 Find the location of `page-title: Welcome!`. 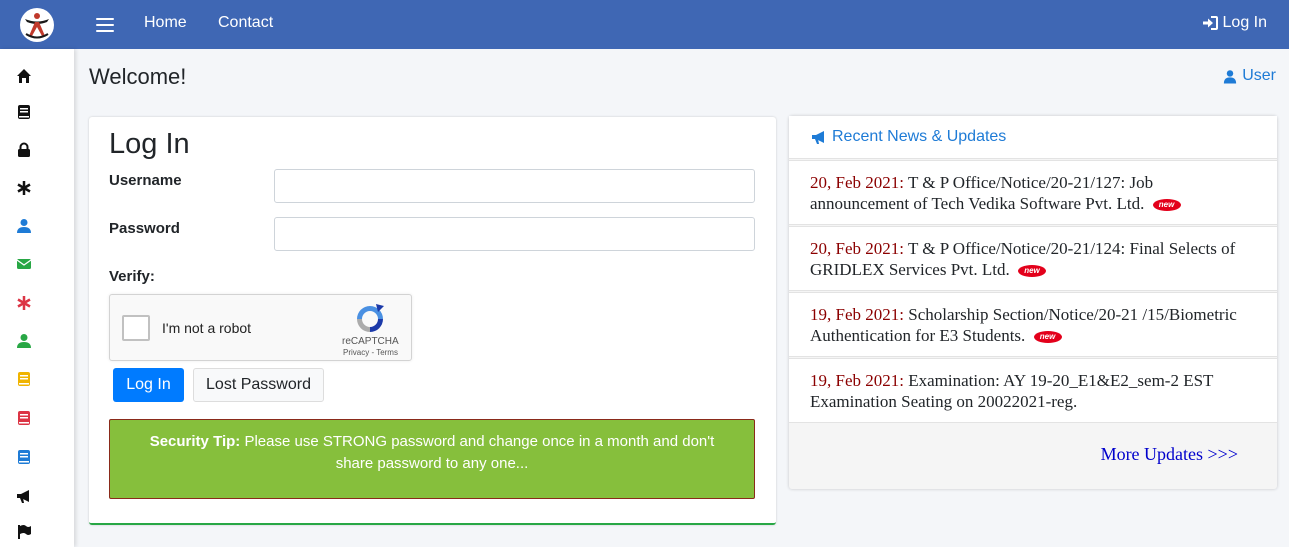

page-title: Welcome! is located at coordinates (138, 76).